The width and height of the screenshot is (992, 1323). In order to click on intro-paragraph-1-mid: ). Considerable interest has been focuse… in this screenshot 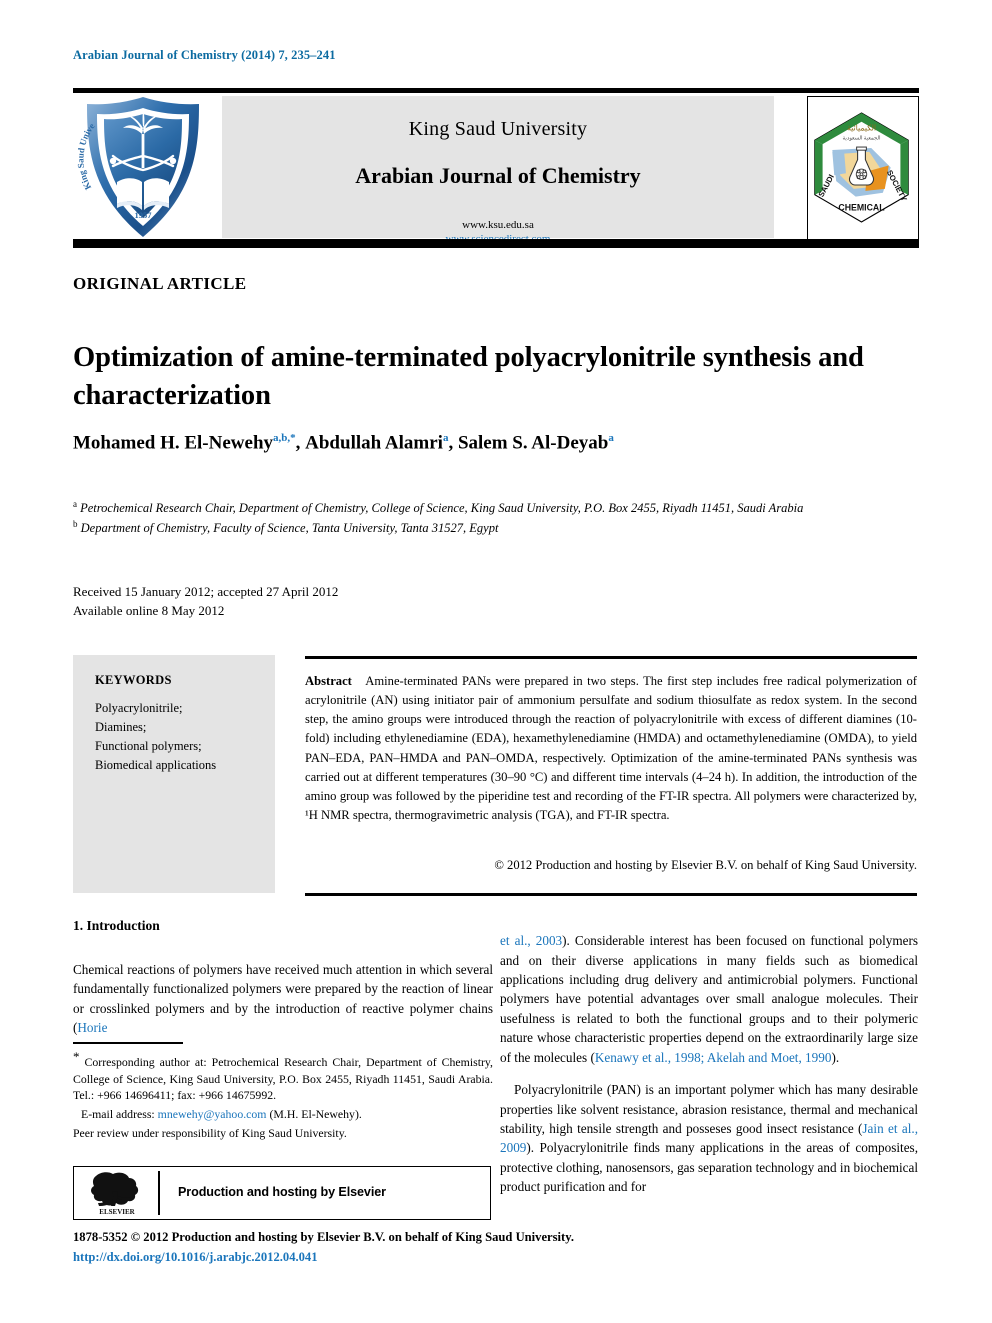, I will do `click(709, 999)`.